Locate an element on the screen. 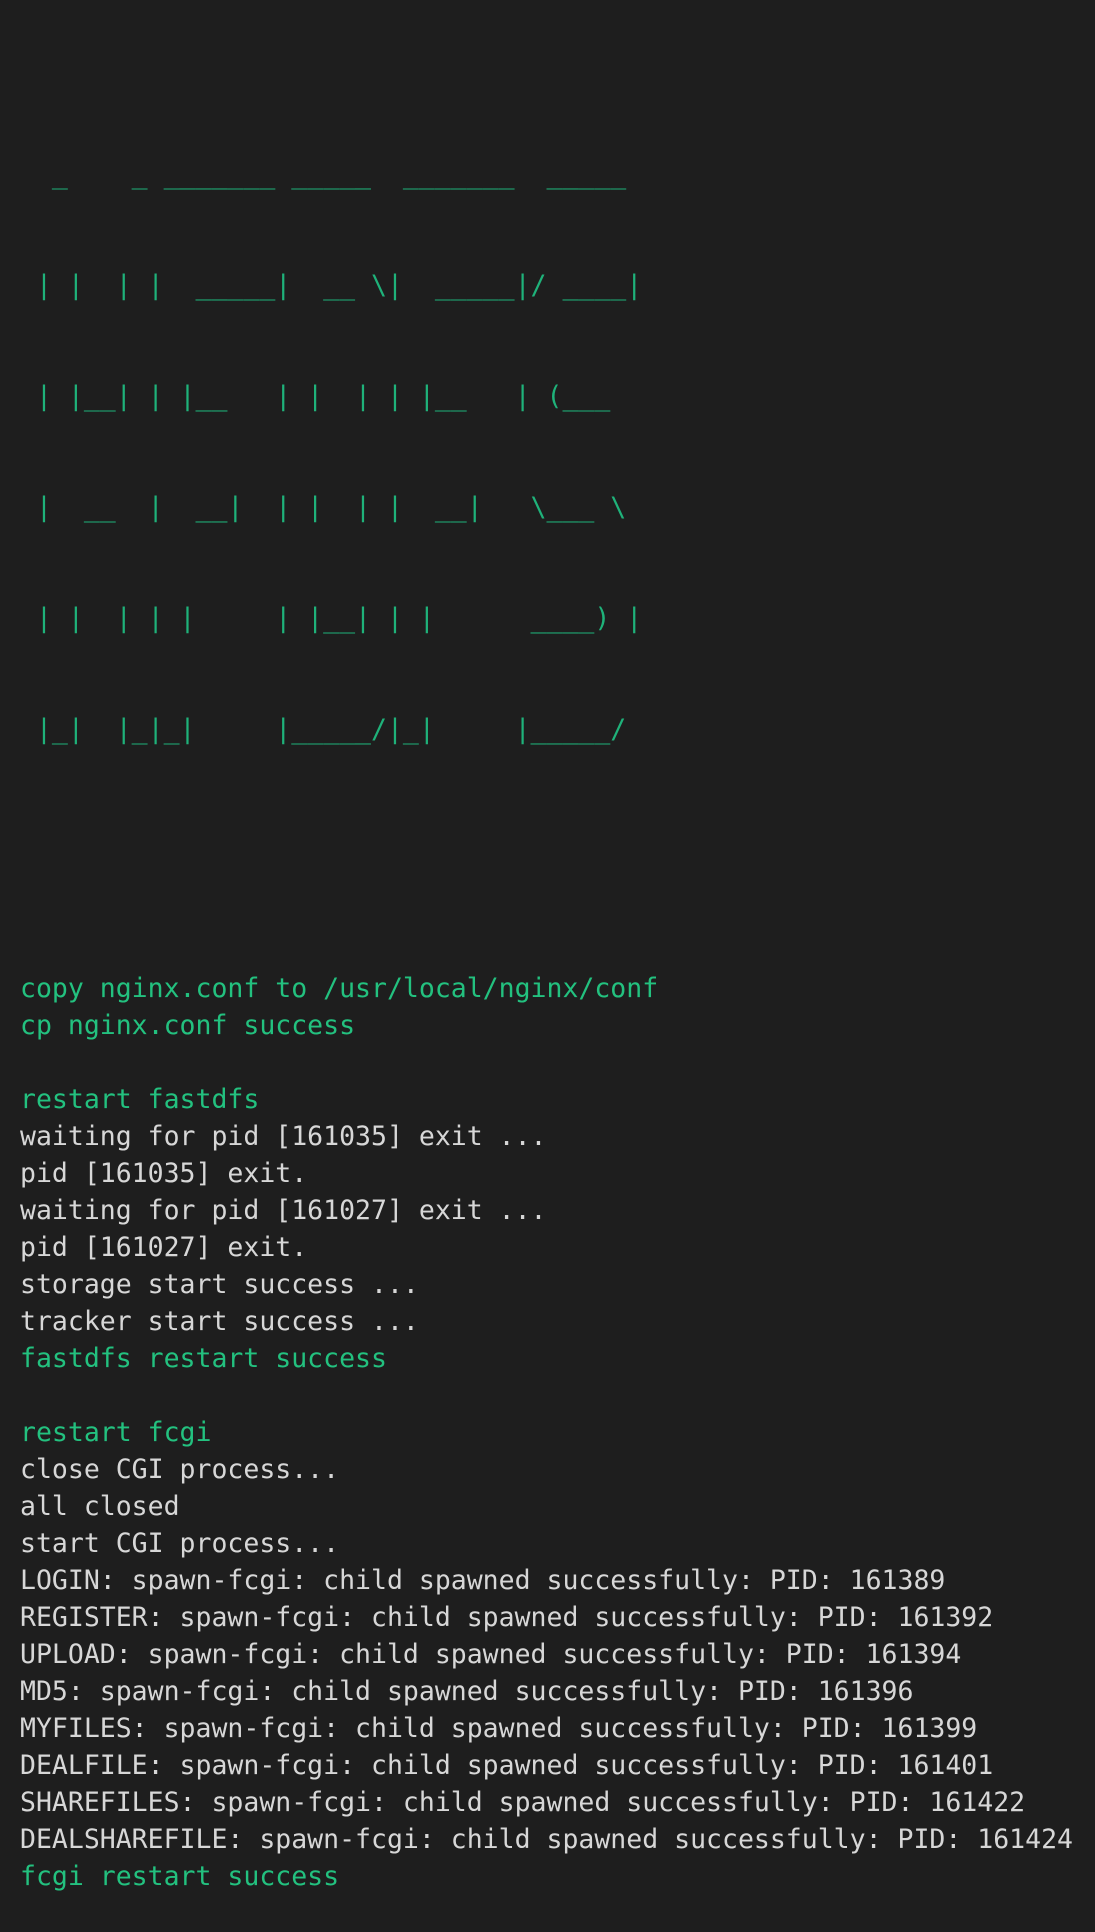 This screenshot has width=1095, height=1932. banner-line: | | | | | | |__| | | ____) | is located at coordinates (331, 618).